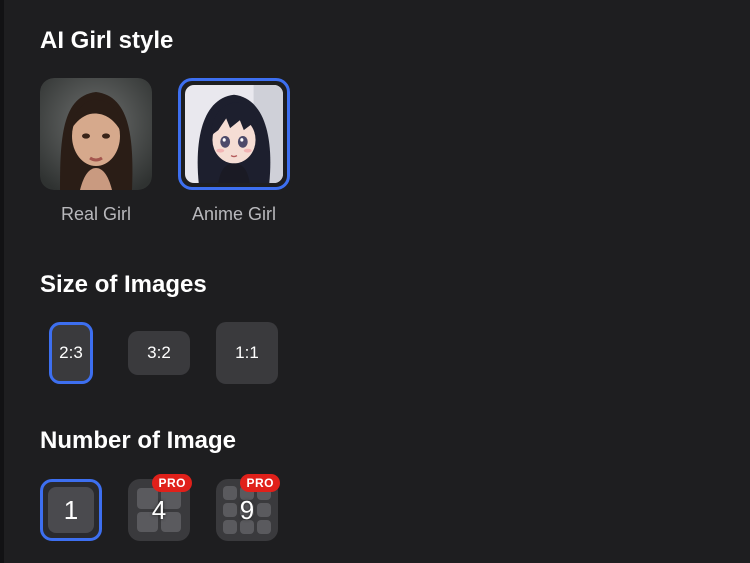 The image size is (750, 563). I want to click on size-option-3-2-label: 3:2, so click(159, 352).